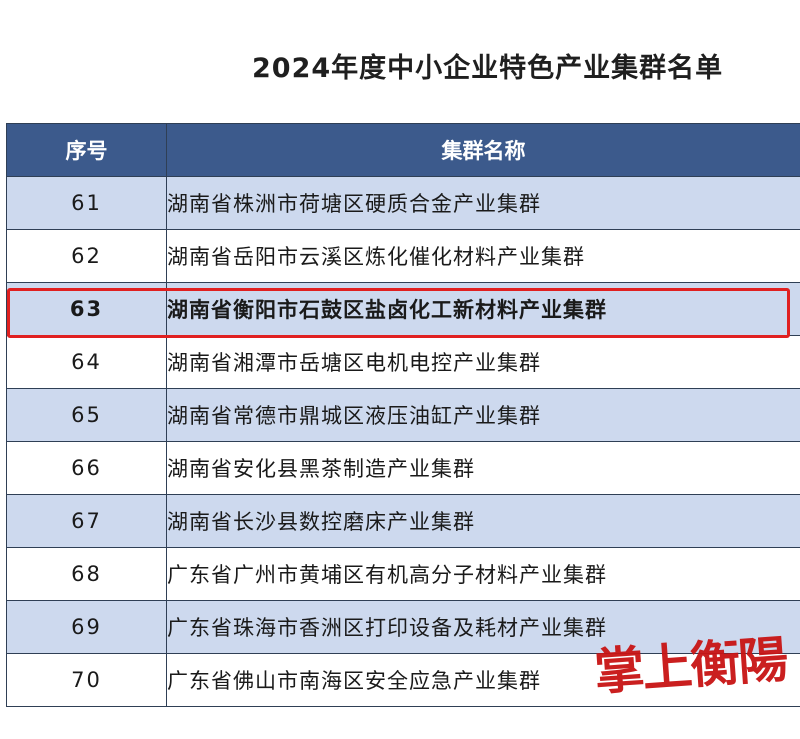 The height and width of the screenshot is (739, 800). Describe the element at coordinates (483, 203) in the screenshot. I see `row-cluster-name: 湖南省株洲市荷塘区硬质合金产业集群` at that location.